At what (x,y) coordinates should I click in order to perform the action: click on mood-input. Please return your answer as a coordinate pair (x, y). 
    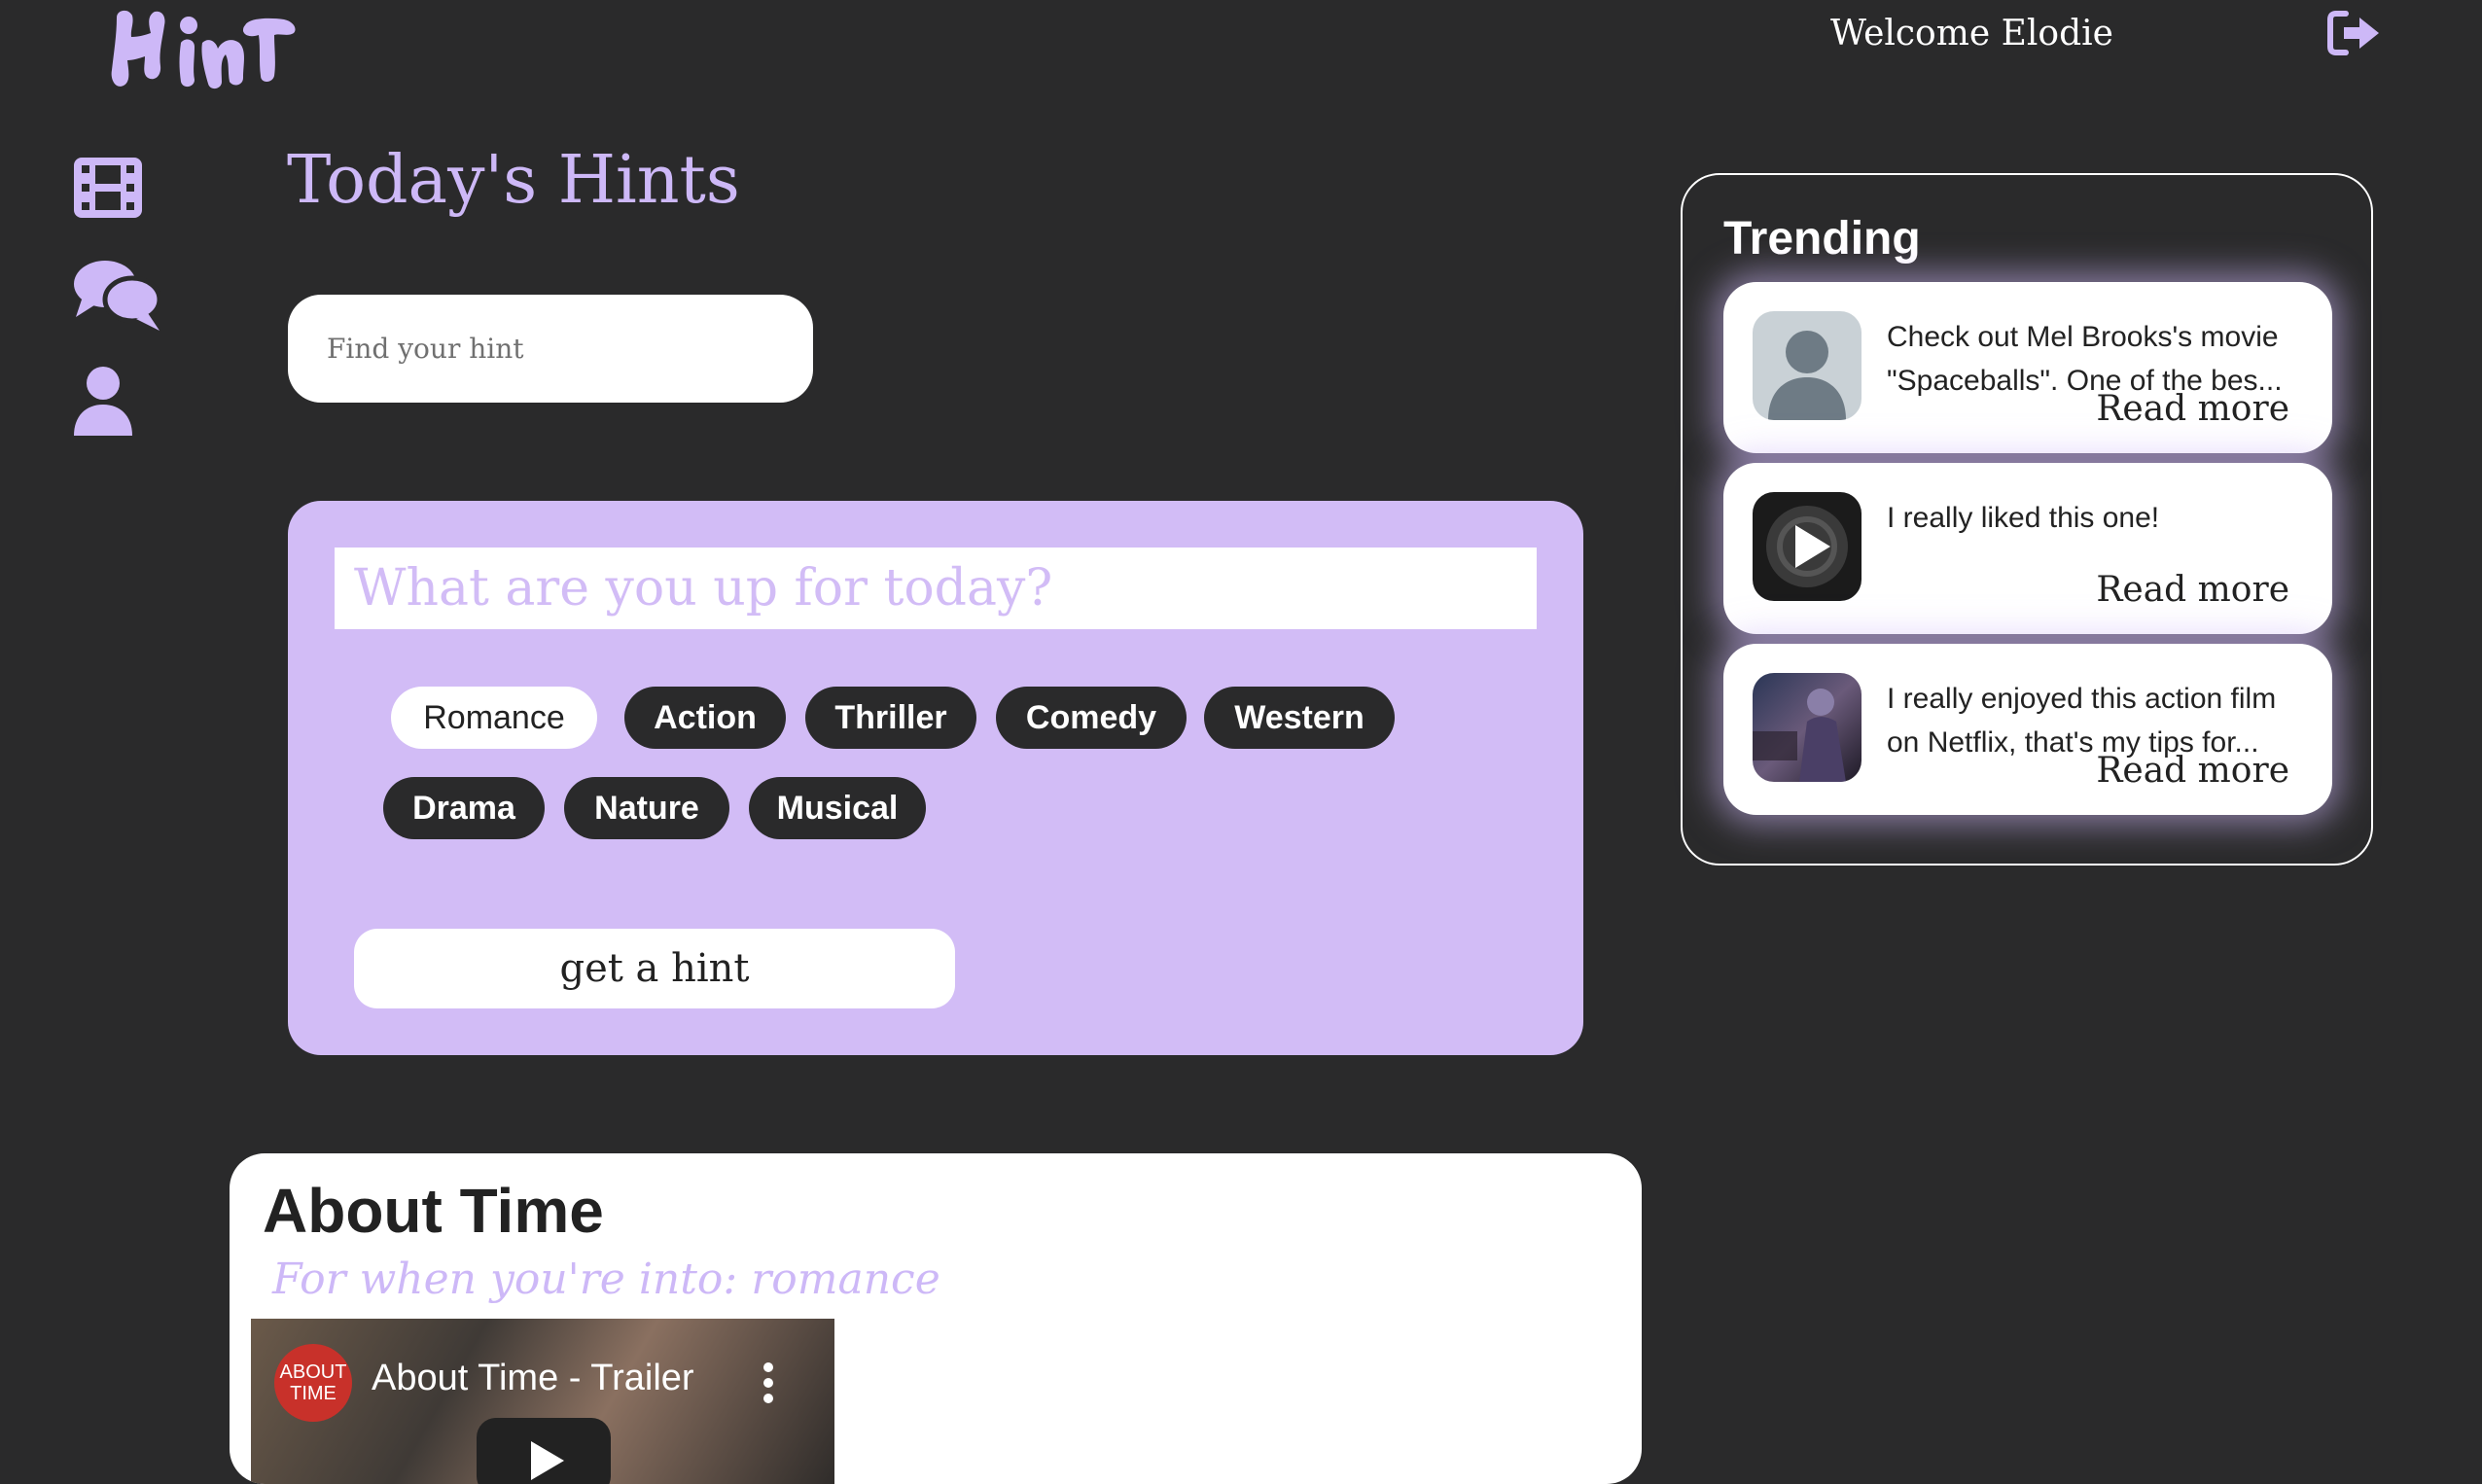
    Looking at the image, I should click on (936, 589).